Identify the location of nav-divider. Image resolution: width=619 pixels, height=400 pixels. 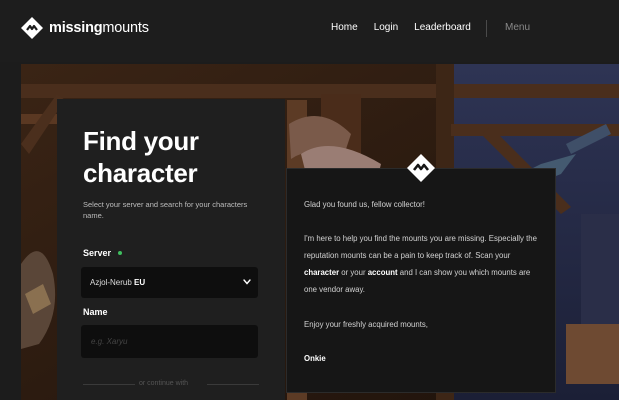
(486, 28).